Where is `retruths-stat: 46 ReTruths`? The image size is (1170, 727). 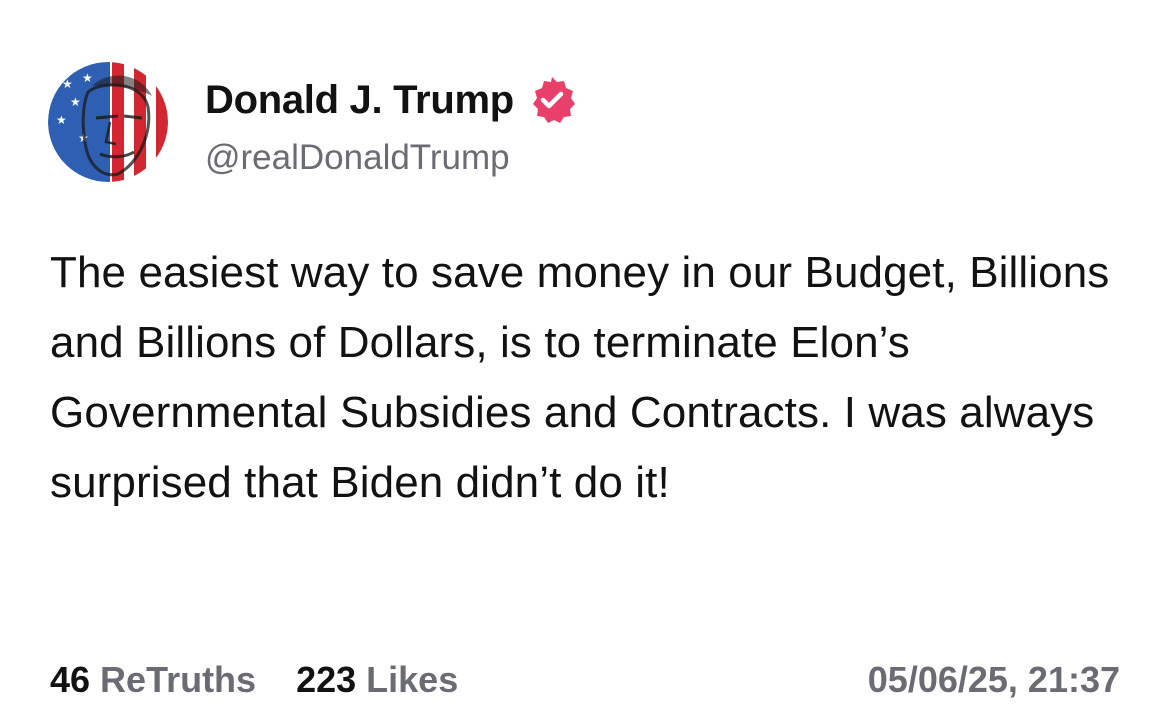 retruths-stat: 46 ReTruths is located at coordinates (153, 680).